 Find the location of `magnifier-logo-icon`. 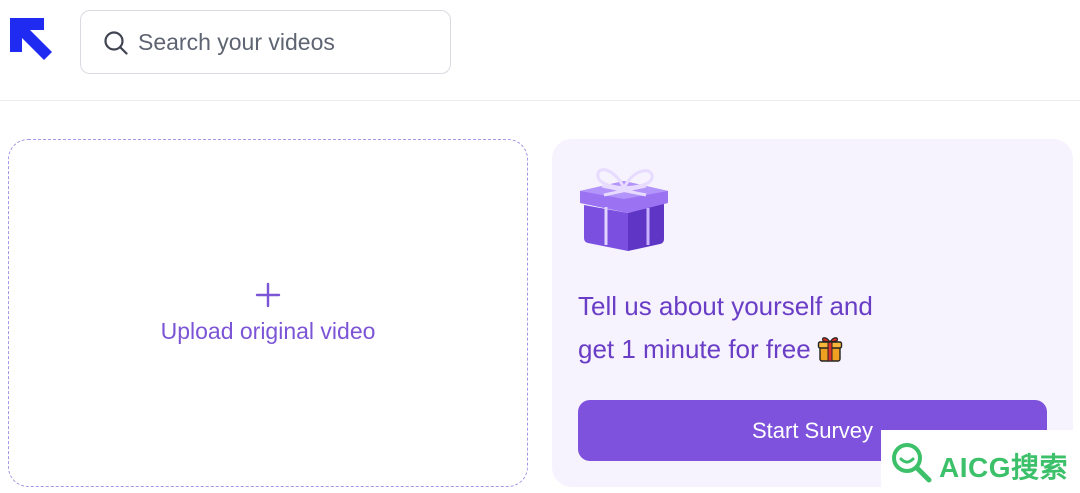

magnifier-logo-icon is located at coordinates (912, 463).